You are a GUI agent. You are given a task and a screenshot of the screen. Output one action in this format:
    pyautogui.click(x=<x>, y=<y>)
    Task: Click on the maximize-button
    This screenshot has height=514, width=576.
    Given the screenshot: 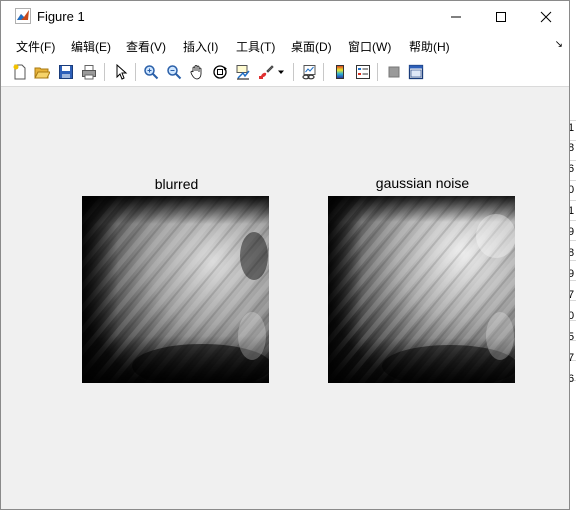 What is the action you would take?
    pyautogui.click(x=501, y=16)
    